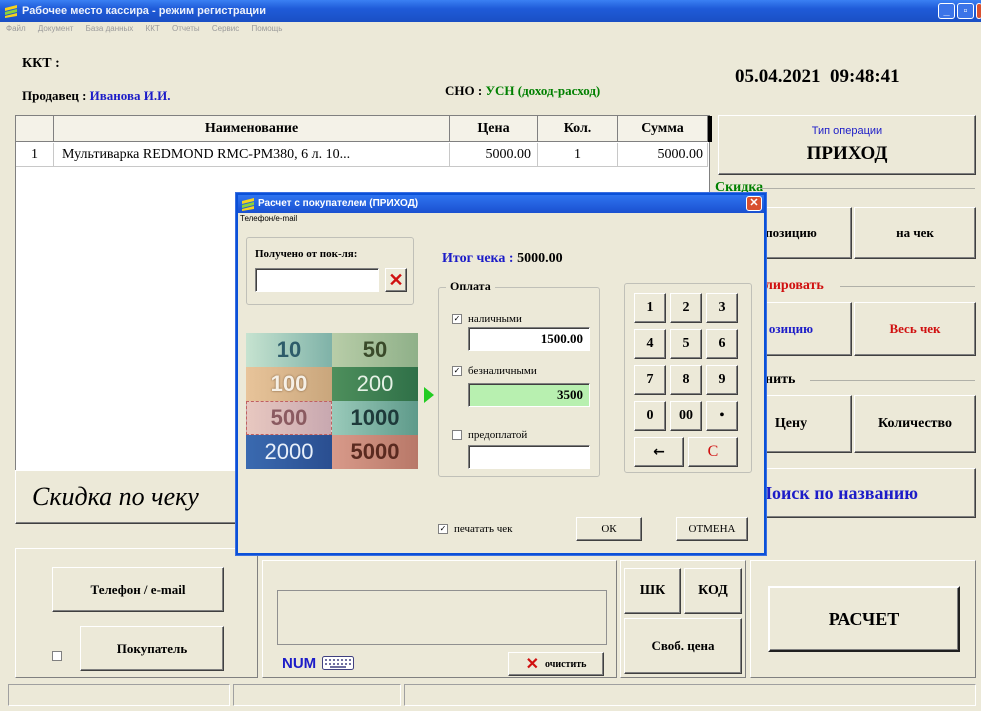 Image resolution: width=981 pixels, height=711 pixels. What do you see at coordinates (712, 529) in the screenshot?
I see `cancel-dialog-button: ОТМЕНА` at bounding box center [712, 529].